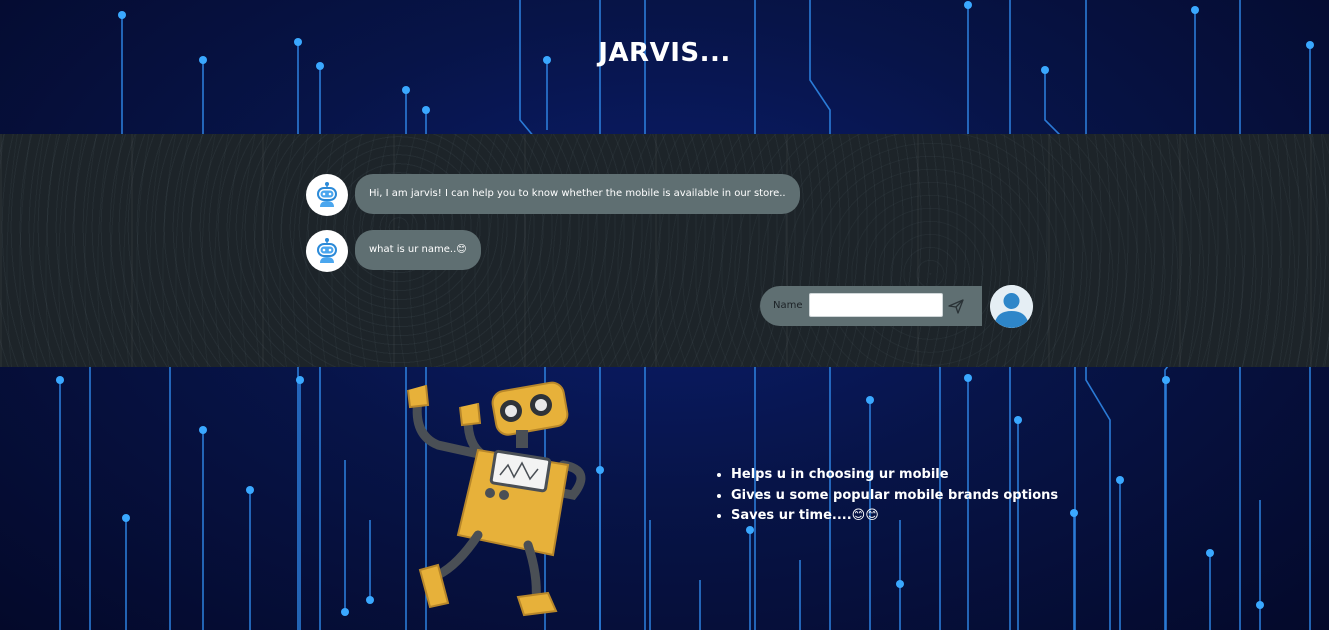 The height and width of the screenshot is (630, 1329). Describe the element at coordinates (418, 250) in the screenshot. I see `bot-message: what is ur name..😊` at that location.